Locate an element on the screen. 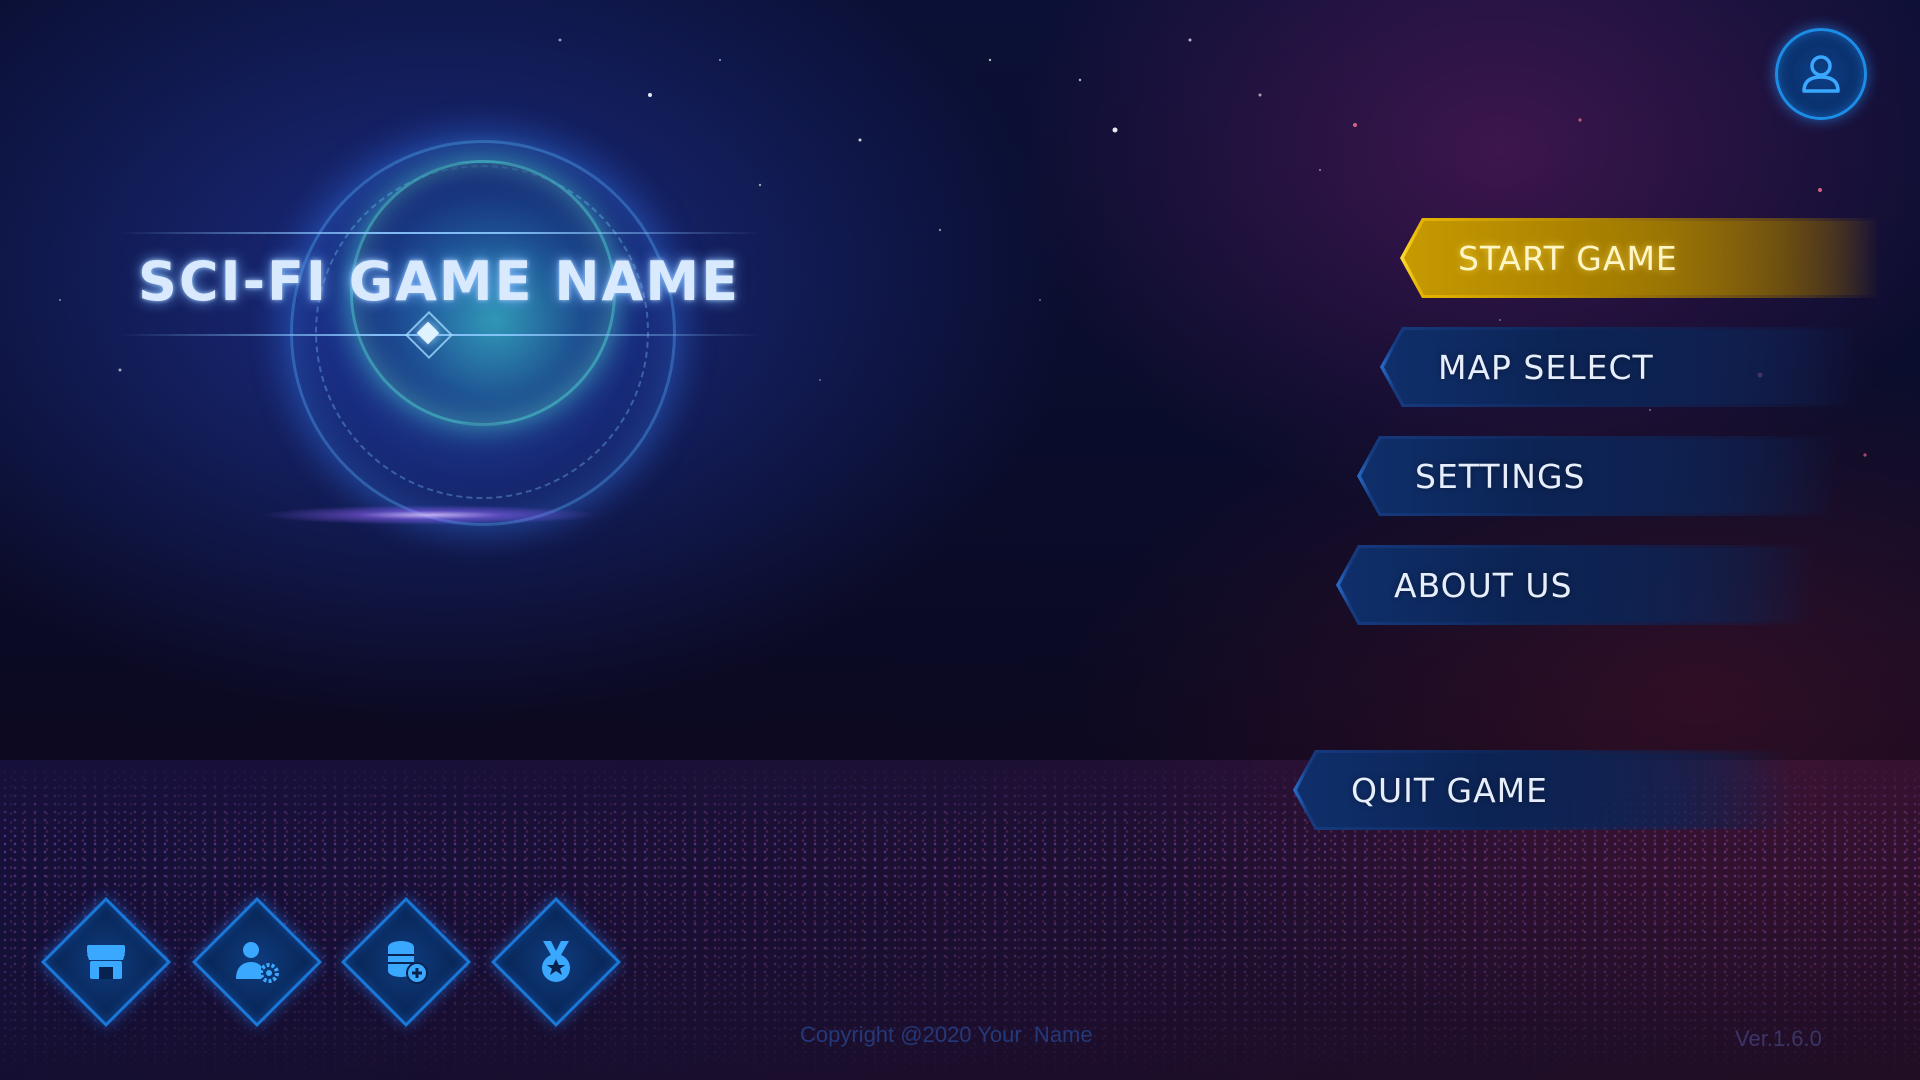 The height and width of the screenshot is (1080, 1920). medal-icon is located at coordinates (556, 961).